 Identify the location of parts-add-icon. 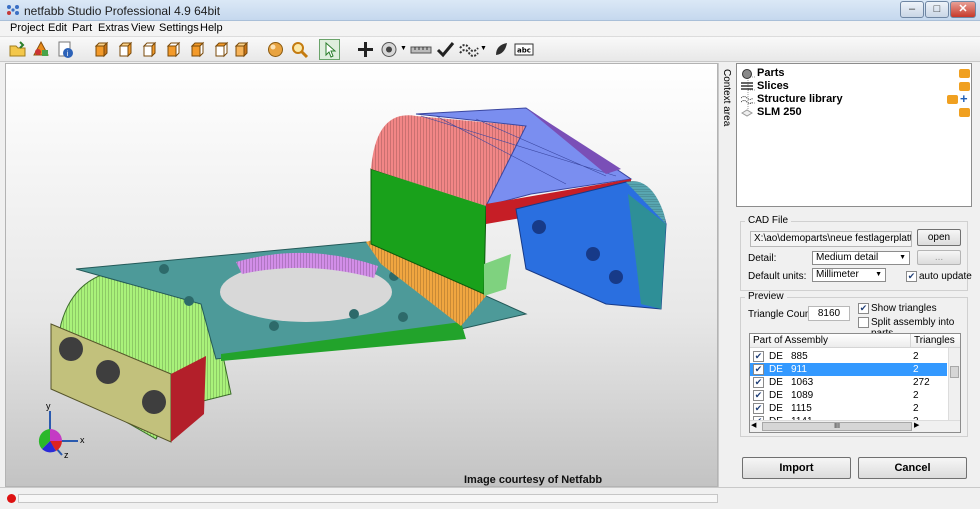
(964, 73).